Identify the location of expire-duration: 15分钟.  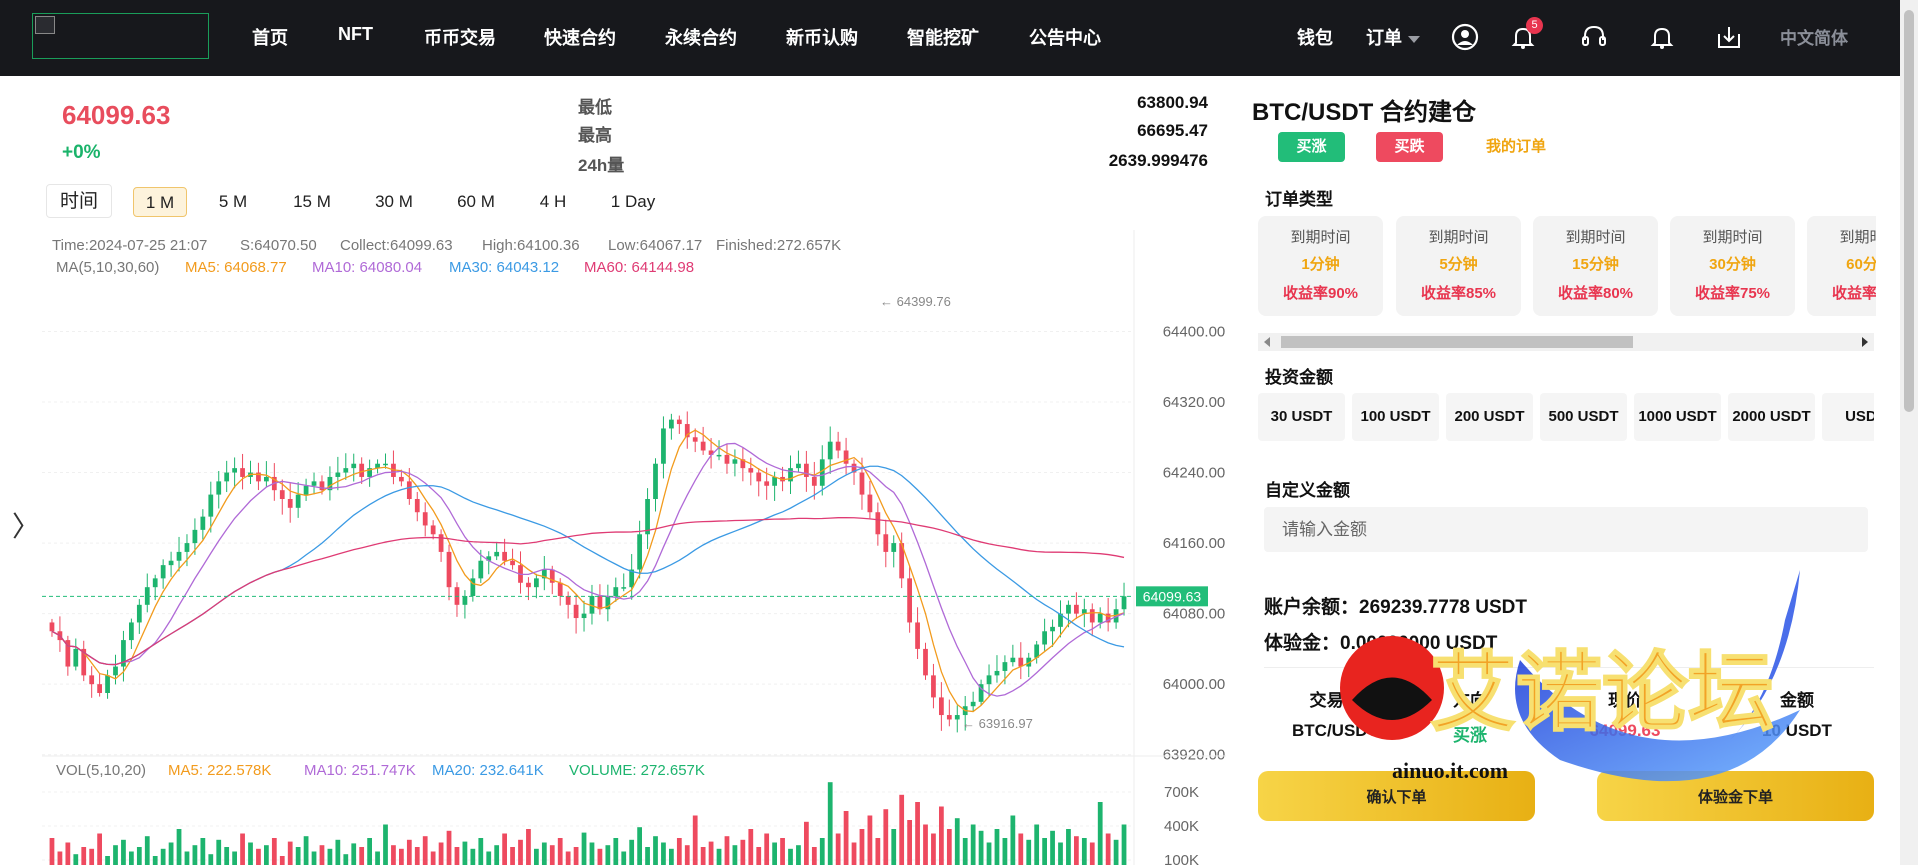
(1595, 264).